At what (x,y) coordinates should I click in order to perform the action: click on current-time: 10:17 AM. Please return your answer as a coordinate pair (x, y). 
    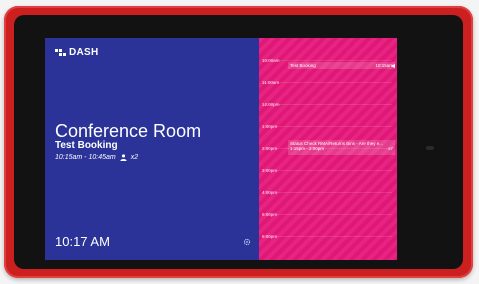
    Looking at the image, I should click on (82, 241).